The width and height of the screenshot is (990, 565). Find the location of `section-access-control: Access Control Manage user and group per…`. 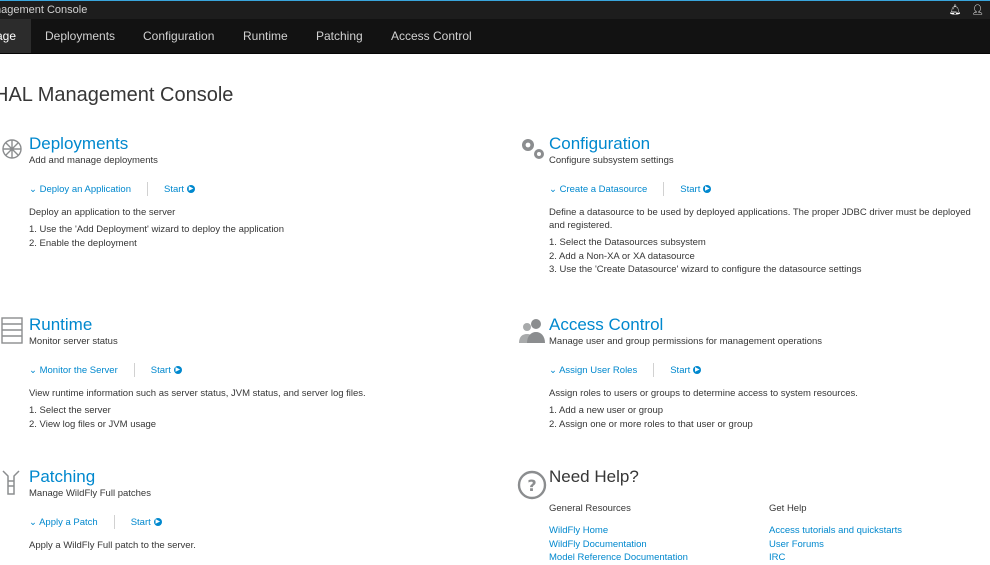

section-access-control: Access Control Manage user and group per… is located at coordinates (754, 373).